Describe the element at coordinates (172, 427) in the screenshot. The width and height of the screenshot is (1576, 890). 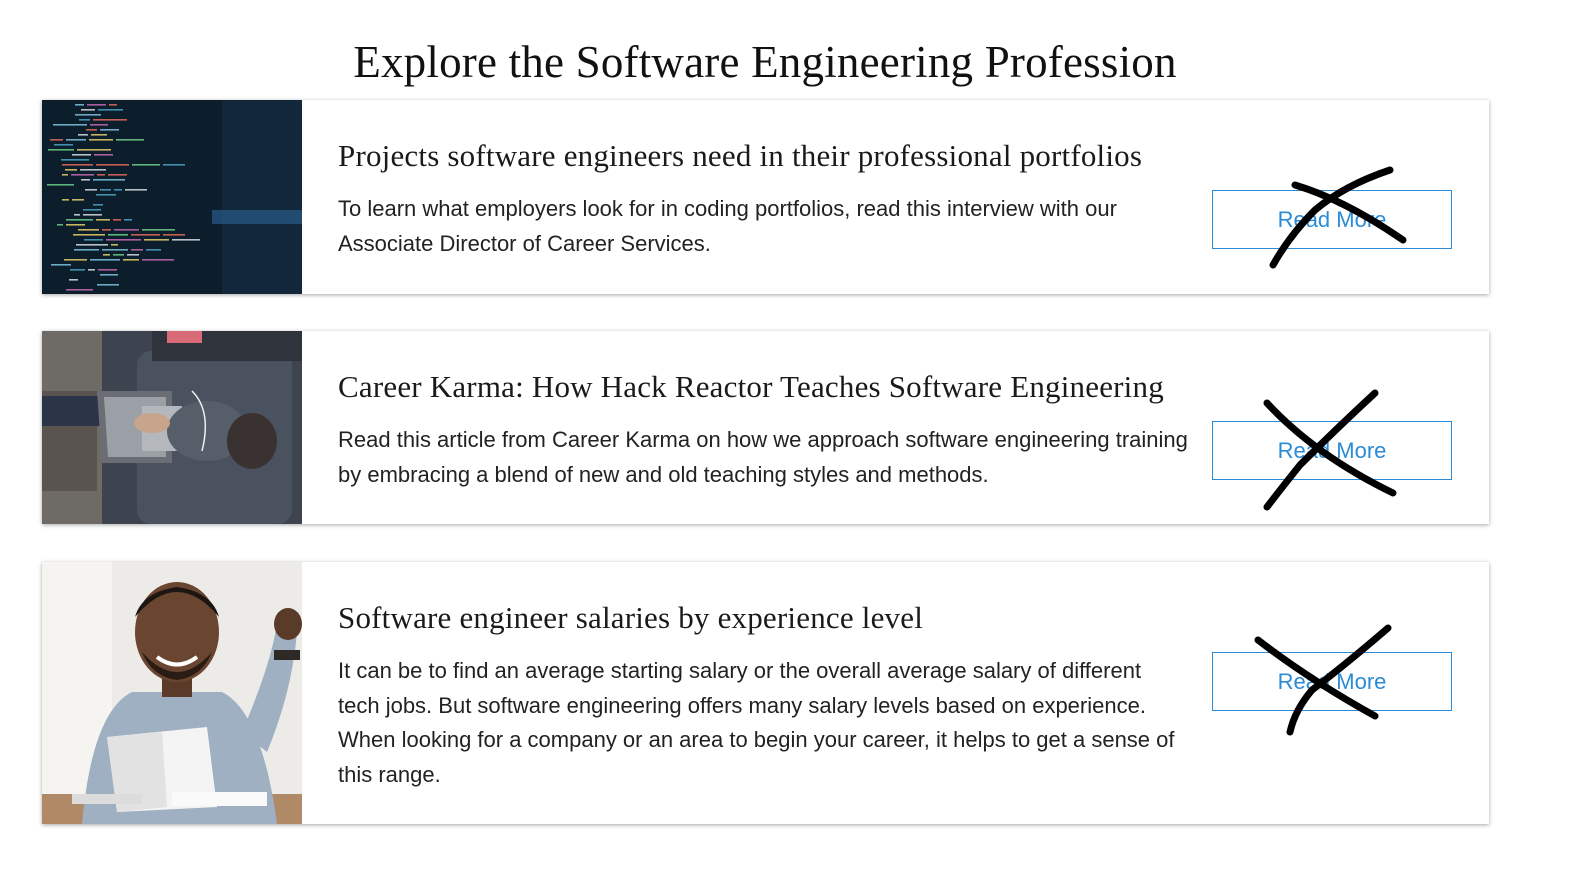
I see `person-laptop-image` at that location.